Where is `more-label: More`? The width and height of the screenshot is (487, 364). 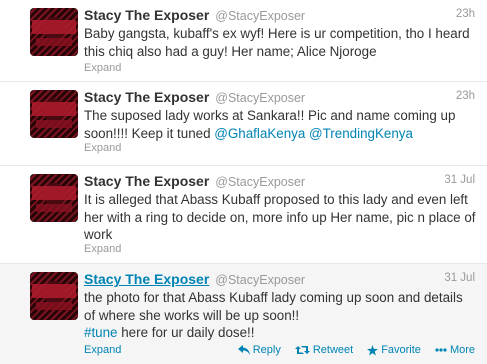 more-label: More is located at coordinates (462, 350).